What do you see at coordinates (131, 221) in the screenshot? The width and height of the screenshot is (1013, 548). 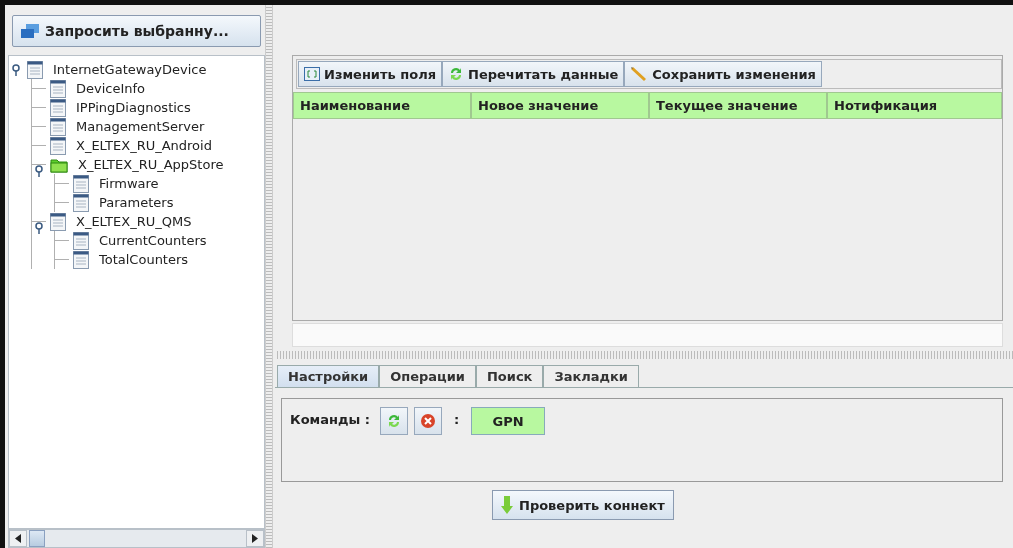 I see `tree-item: X_ELTEX_RU_QMS` at bounding box center [131, 221].